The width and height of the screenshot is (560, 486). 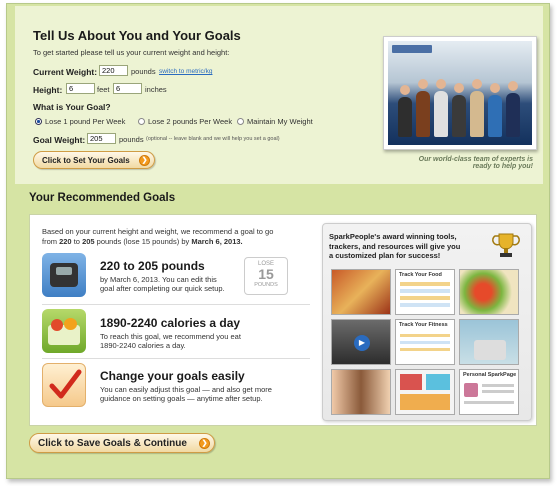 I want to click on goal-weight-unit: pounds, so click(x=131, y=139).